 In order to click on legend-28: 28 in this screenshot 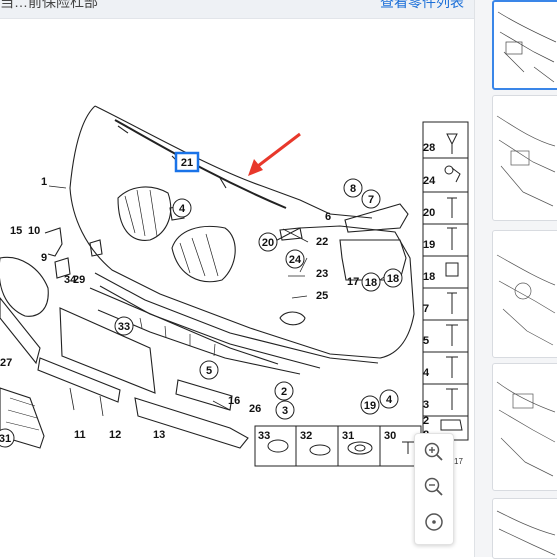, I will do `click(429, 148)`.